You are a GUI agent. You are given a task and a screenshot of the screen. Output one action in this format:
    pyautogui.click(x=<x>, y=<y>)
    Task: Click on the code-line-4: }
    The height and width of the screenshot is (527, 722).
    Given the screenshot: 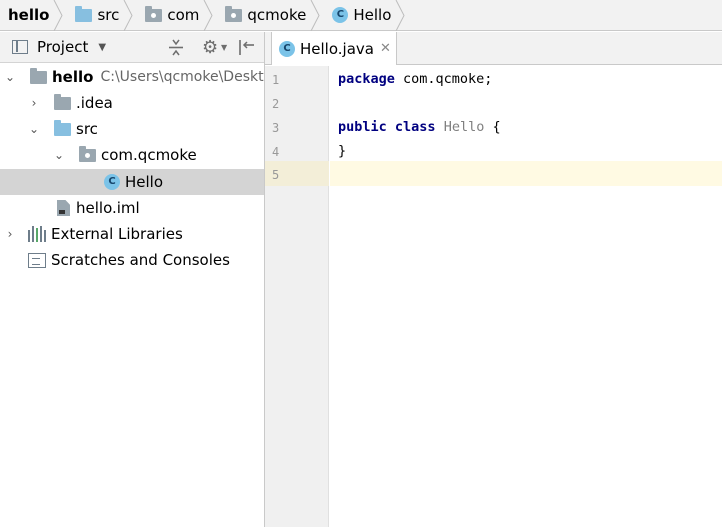 What is the action you would take?
    pyautogui.click(x=342, y=151)
    